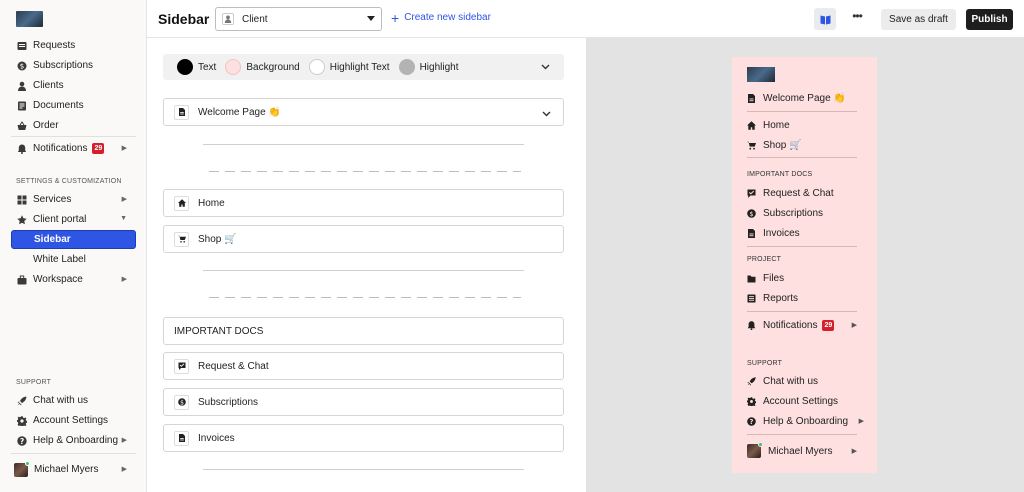 This screenshot has height=492, width=1024. Describe the element at coordinates (857, 18) in the screenshot. I see `more-options-button: •••` at that location.